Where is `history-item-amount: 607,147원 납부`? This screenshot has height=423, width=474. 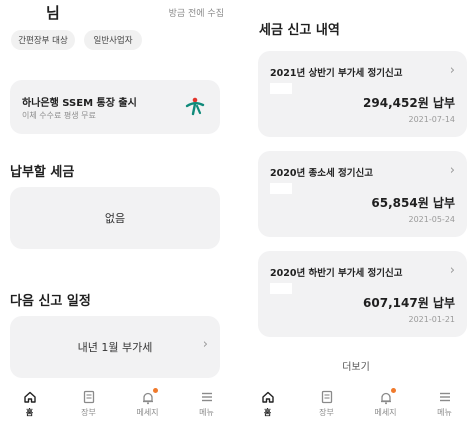 history-item-amount: 607,147원 납부 is located at coordinates (409, 303).